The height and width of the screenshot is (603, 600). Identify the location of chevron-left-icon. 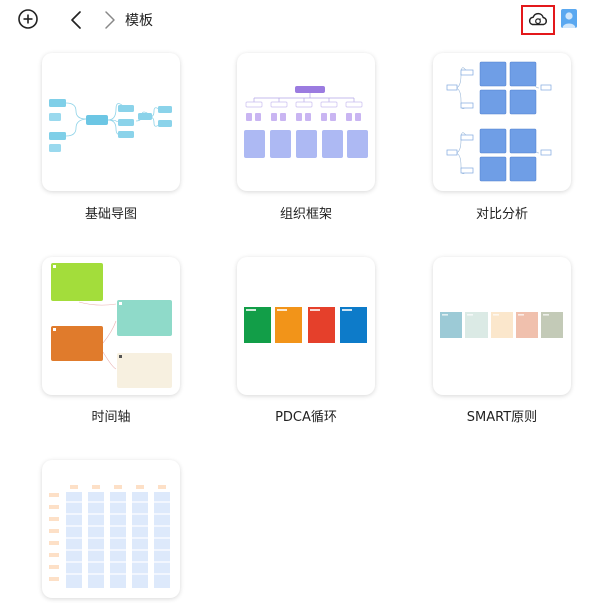
(76, 20).